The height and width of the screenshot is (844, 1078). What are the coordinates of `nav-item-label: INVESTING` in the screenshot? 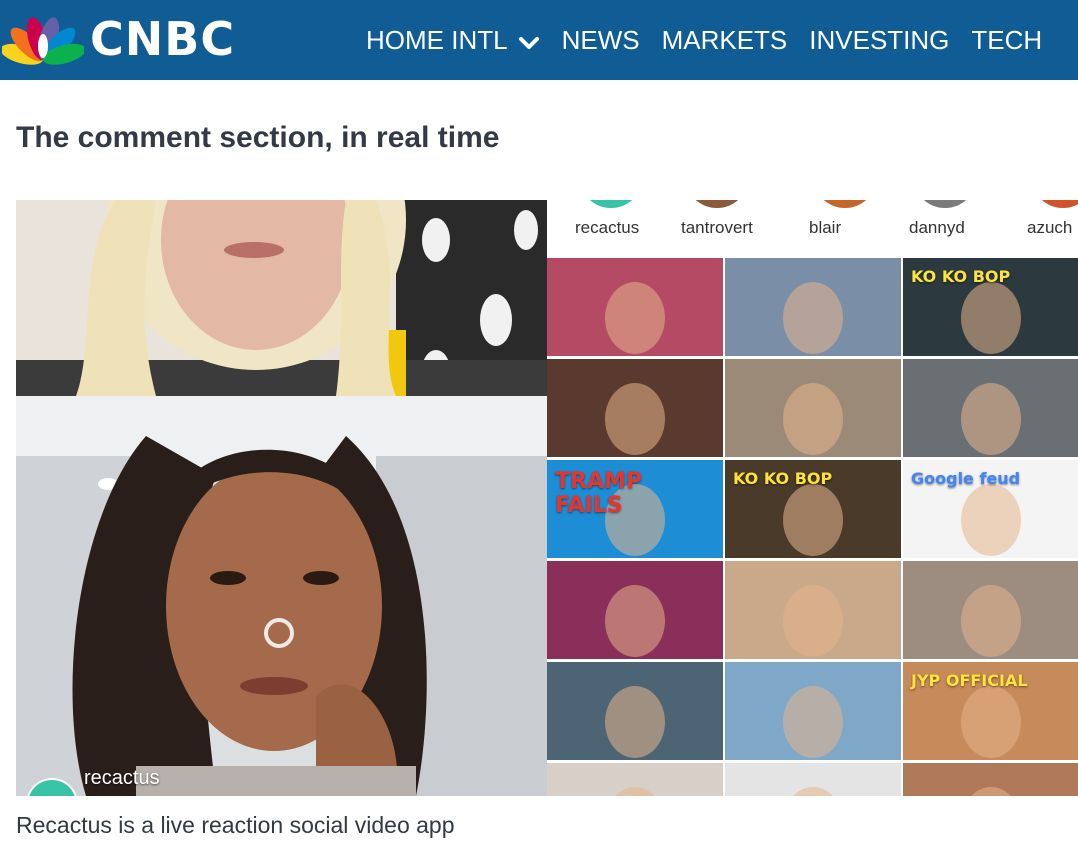 It's located at (879, 40).